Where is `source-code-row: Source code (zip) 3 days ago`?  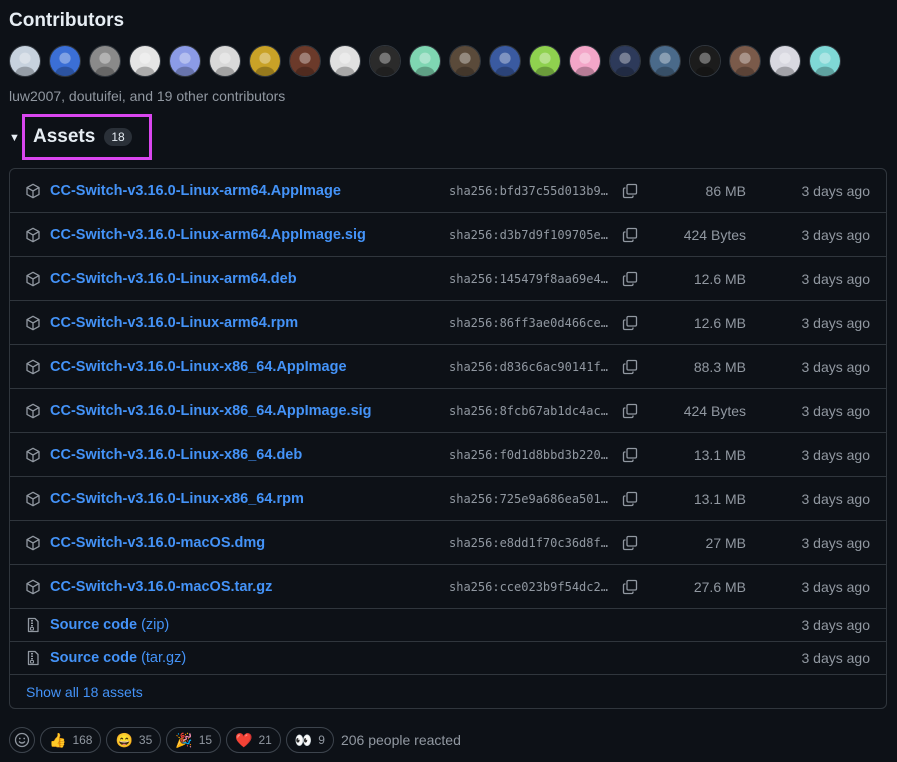 source-code-row: Source code (zip) 3 days ago is located at coordinates (448, 625).